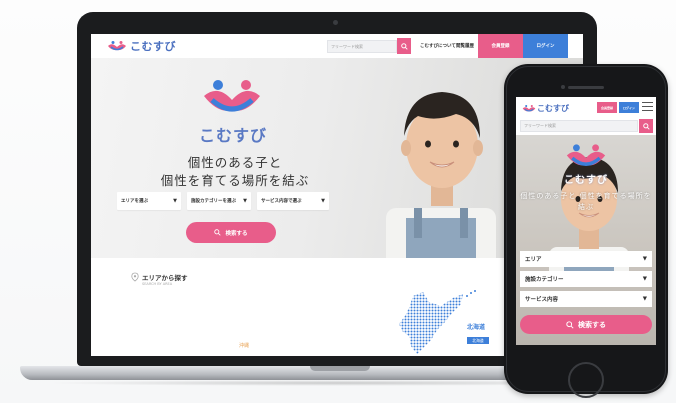 The image size is (676, 403). What do you see at coordinates (281, 201) in the screenshot?
I see `select-service-label: サービス内容で選ぶ` at bounding box center [281, 201].